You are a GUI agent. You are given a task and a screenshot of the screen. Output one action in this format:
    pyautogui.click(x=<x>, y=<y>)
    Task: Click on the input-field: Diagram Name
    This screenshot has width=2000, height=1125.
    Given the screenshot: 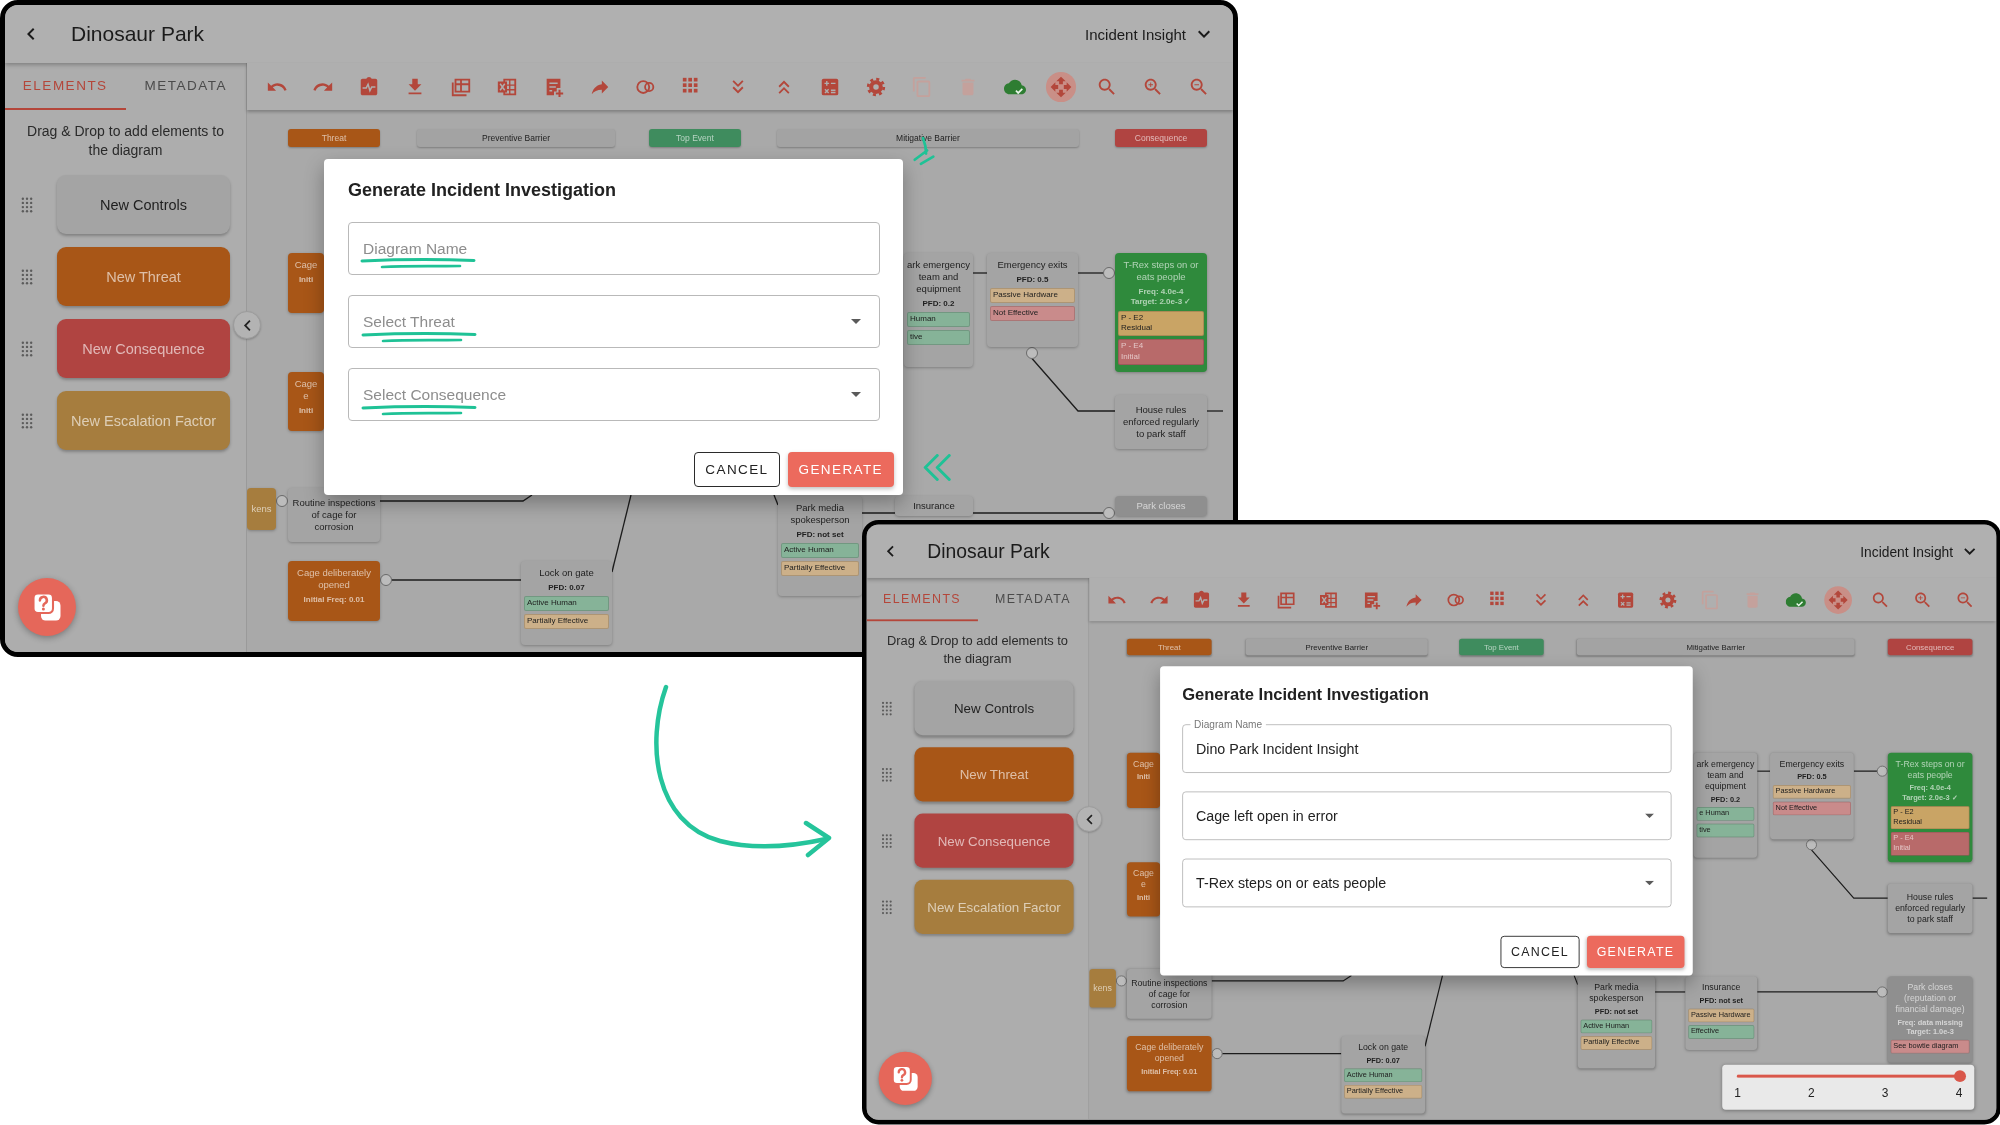 What is the action you would take?
    pyautogui.click(x=614, y=248)
    